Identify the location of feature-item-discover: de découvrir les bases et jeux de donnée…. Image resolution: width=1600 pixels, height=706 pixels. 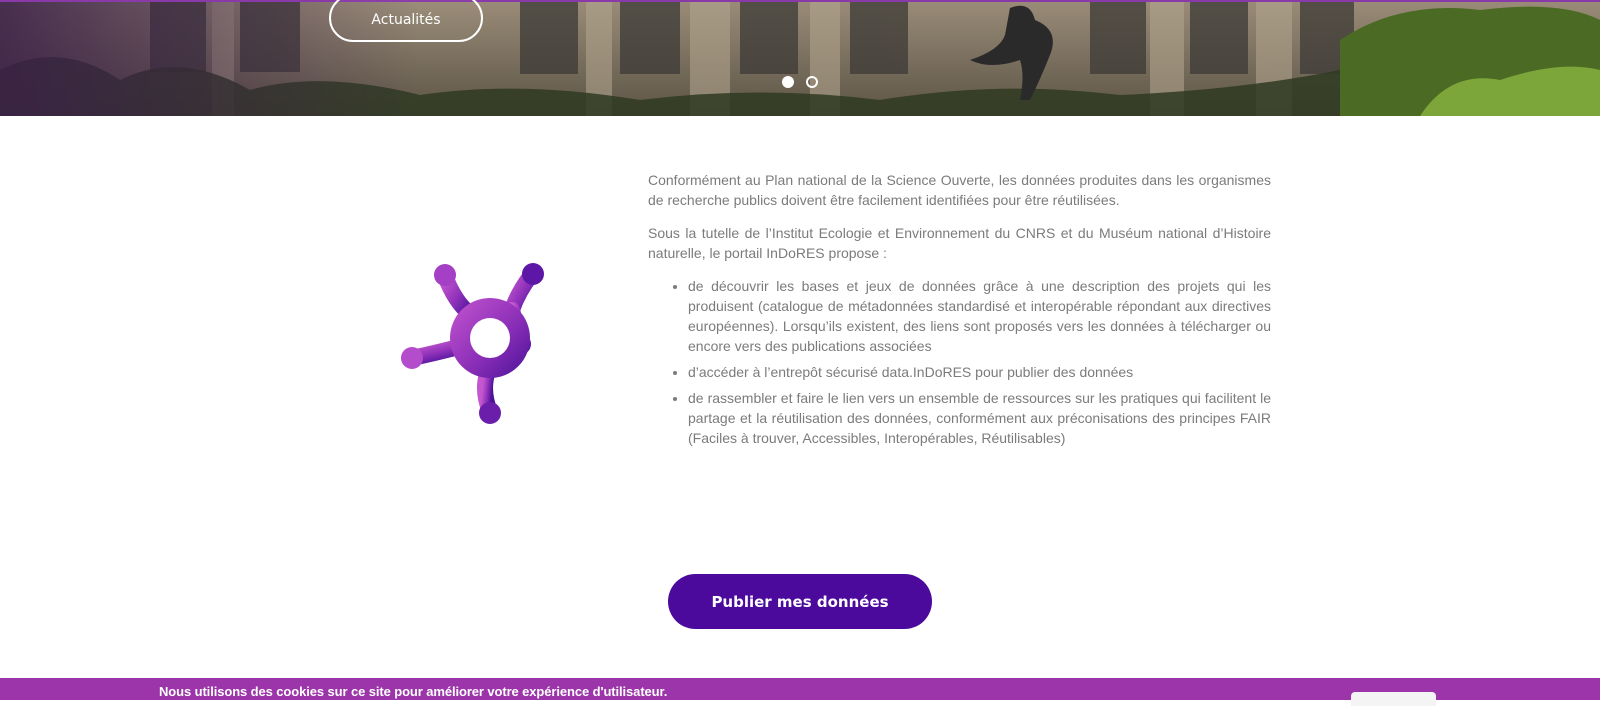
(979, 316).